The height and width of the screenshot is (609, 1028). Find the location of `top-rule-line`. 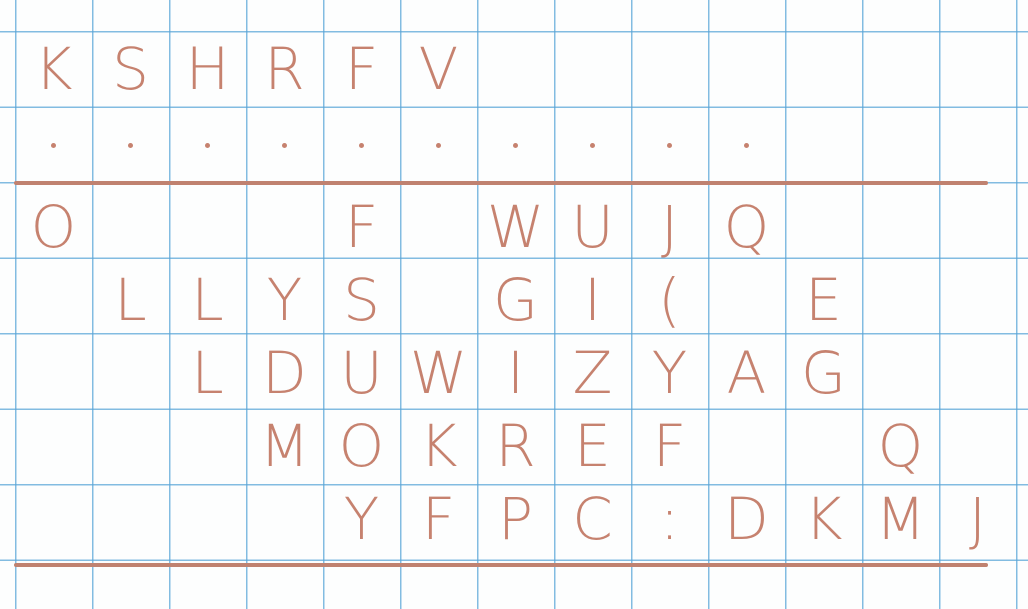

top-rule-line is located at coordinates (501, 183).